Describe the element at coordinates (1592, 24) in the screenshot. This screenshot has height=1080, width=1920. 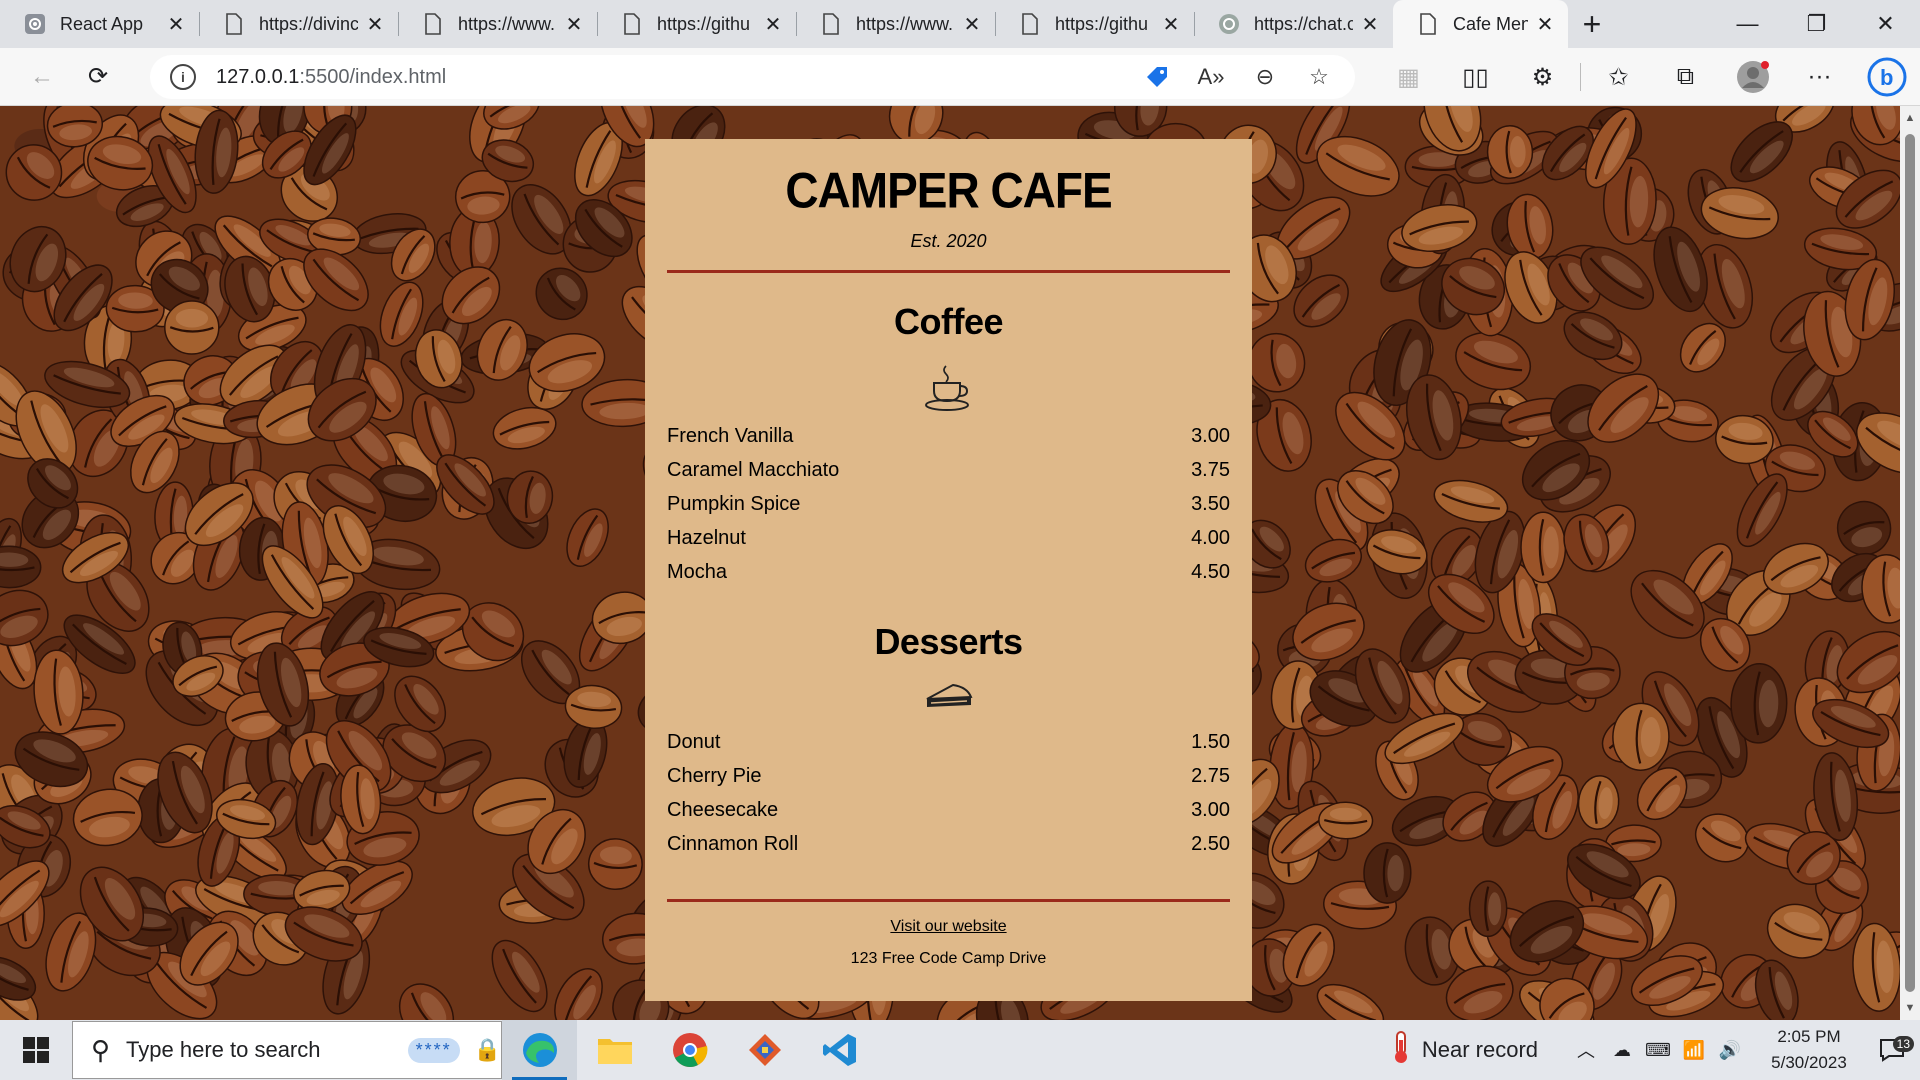
I see `new-tab-button: +` at that location.